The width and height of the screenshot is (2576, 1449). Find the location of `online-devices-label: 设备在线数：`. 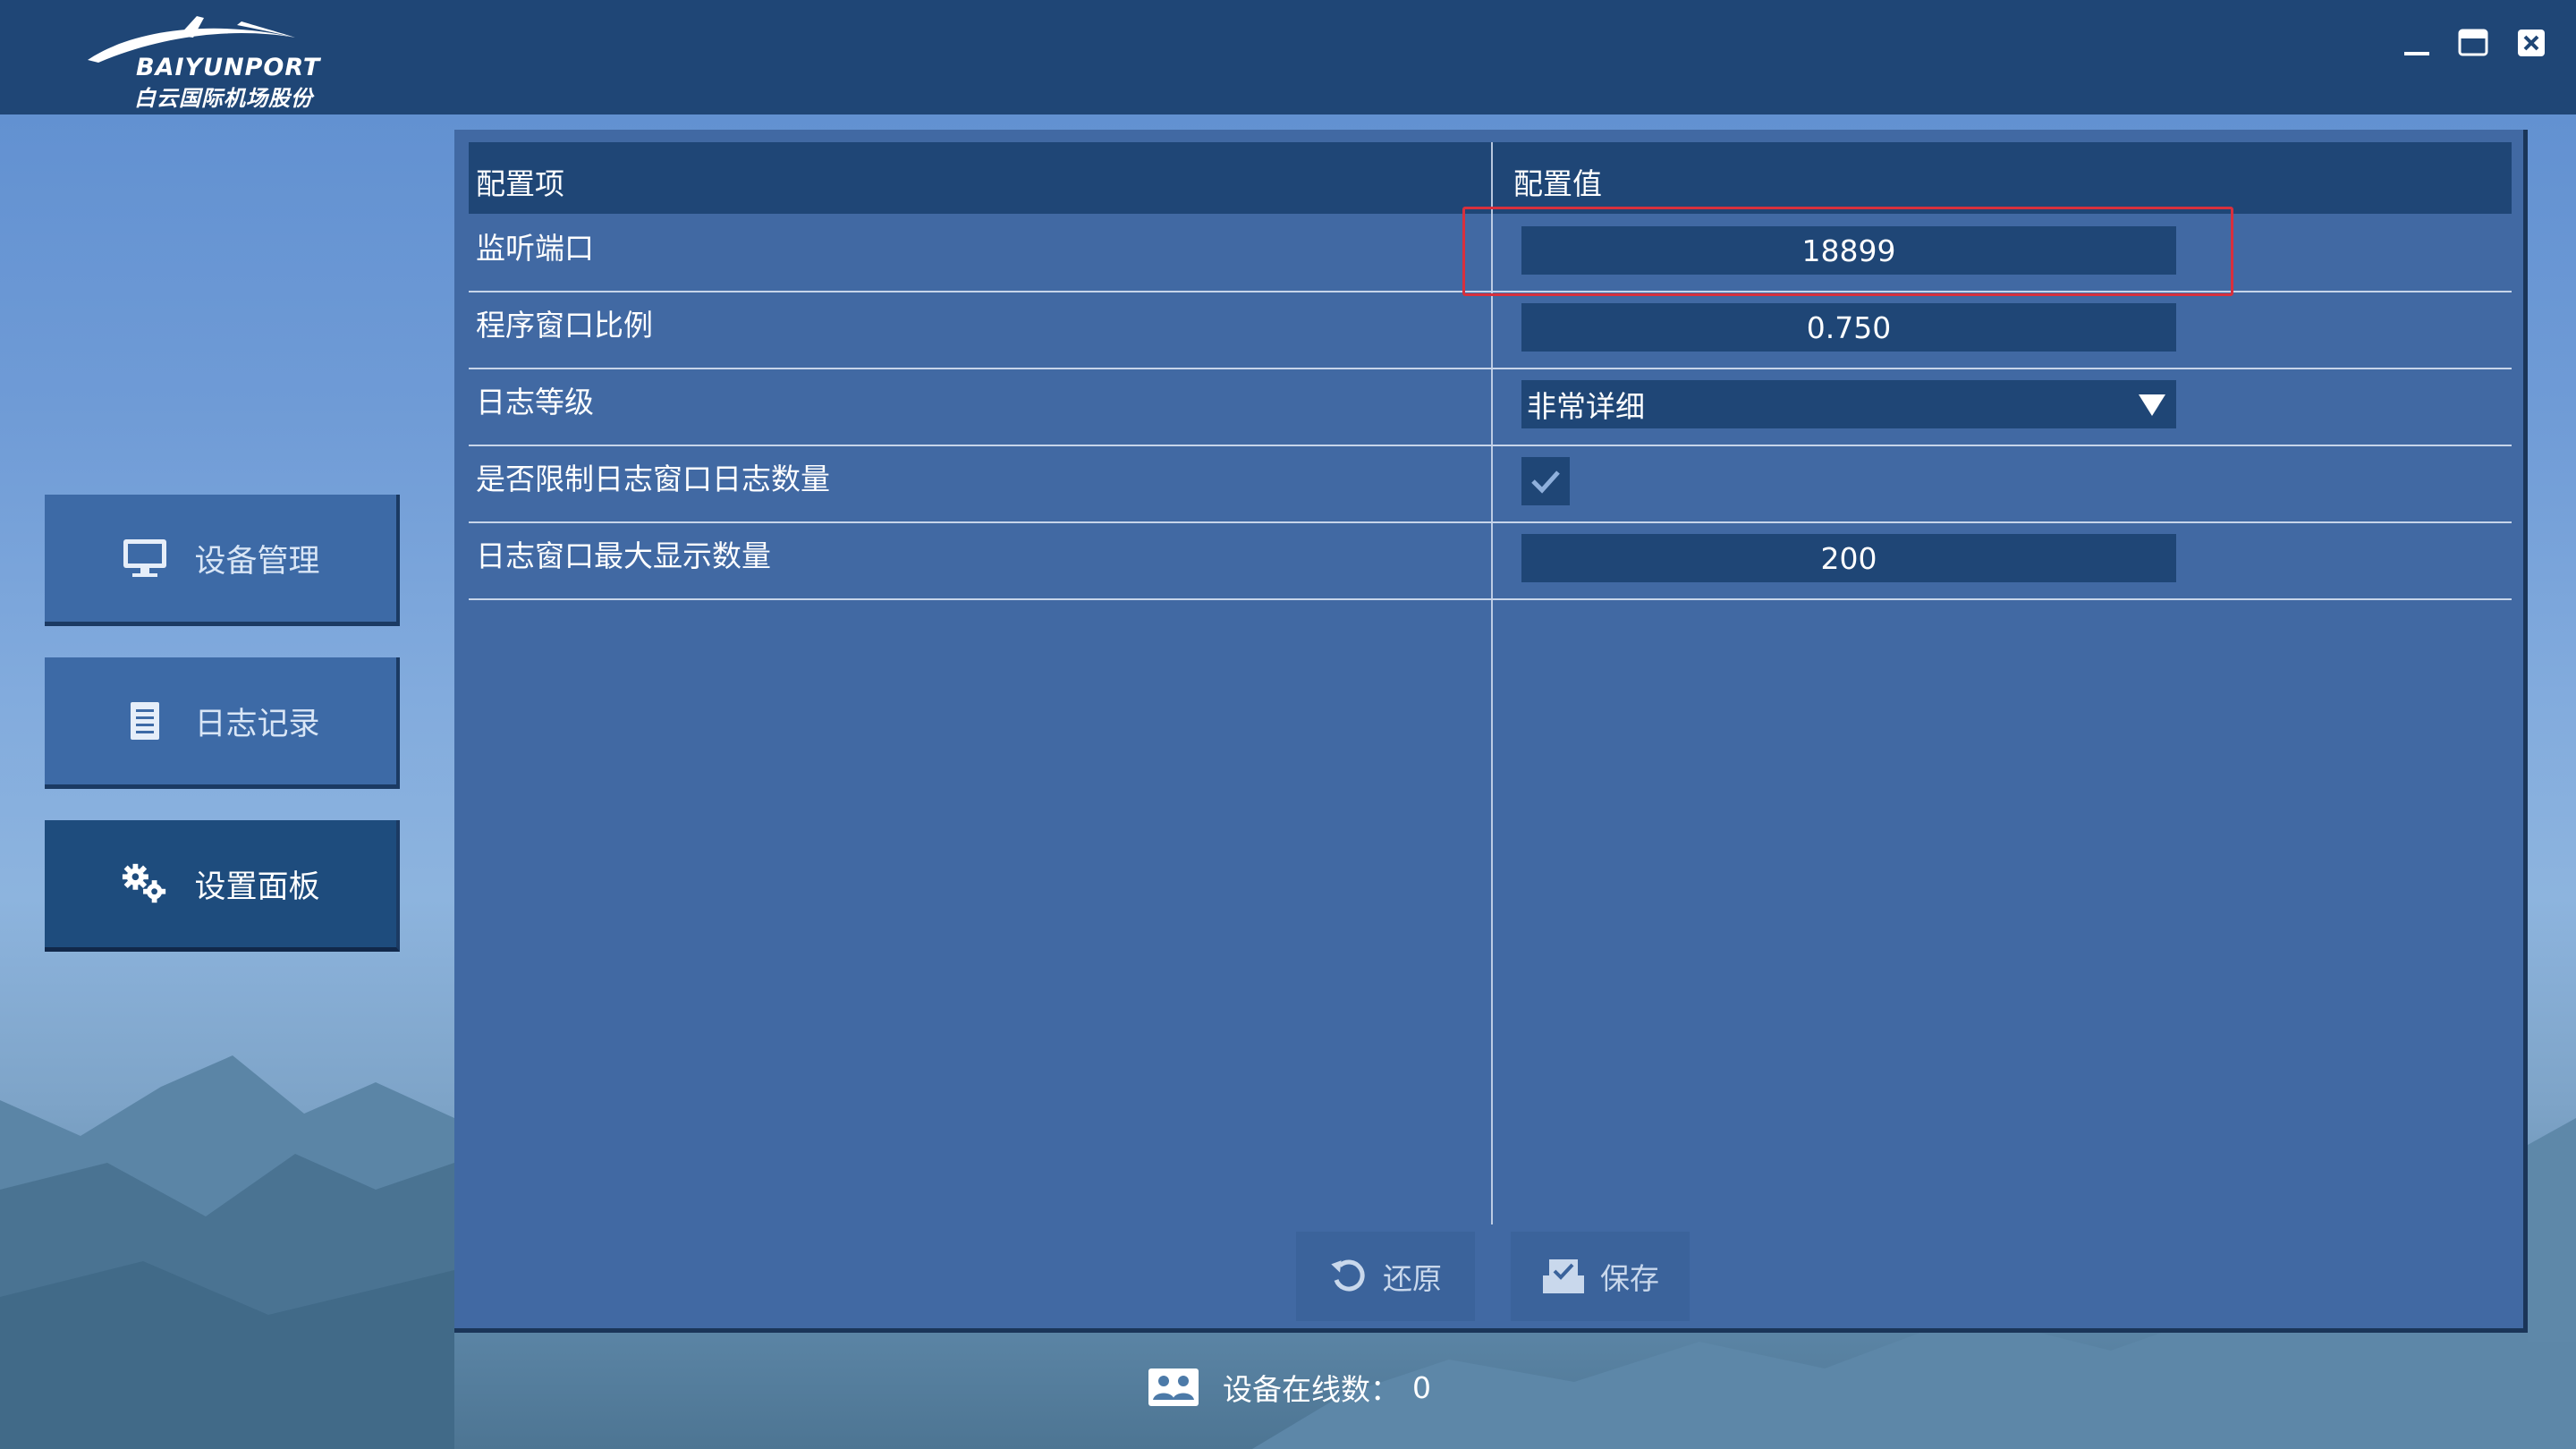

online-devices-label: 设备在线数： is located at coordinates (1311, 1389).